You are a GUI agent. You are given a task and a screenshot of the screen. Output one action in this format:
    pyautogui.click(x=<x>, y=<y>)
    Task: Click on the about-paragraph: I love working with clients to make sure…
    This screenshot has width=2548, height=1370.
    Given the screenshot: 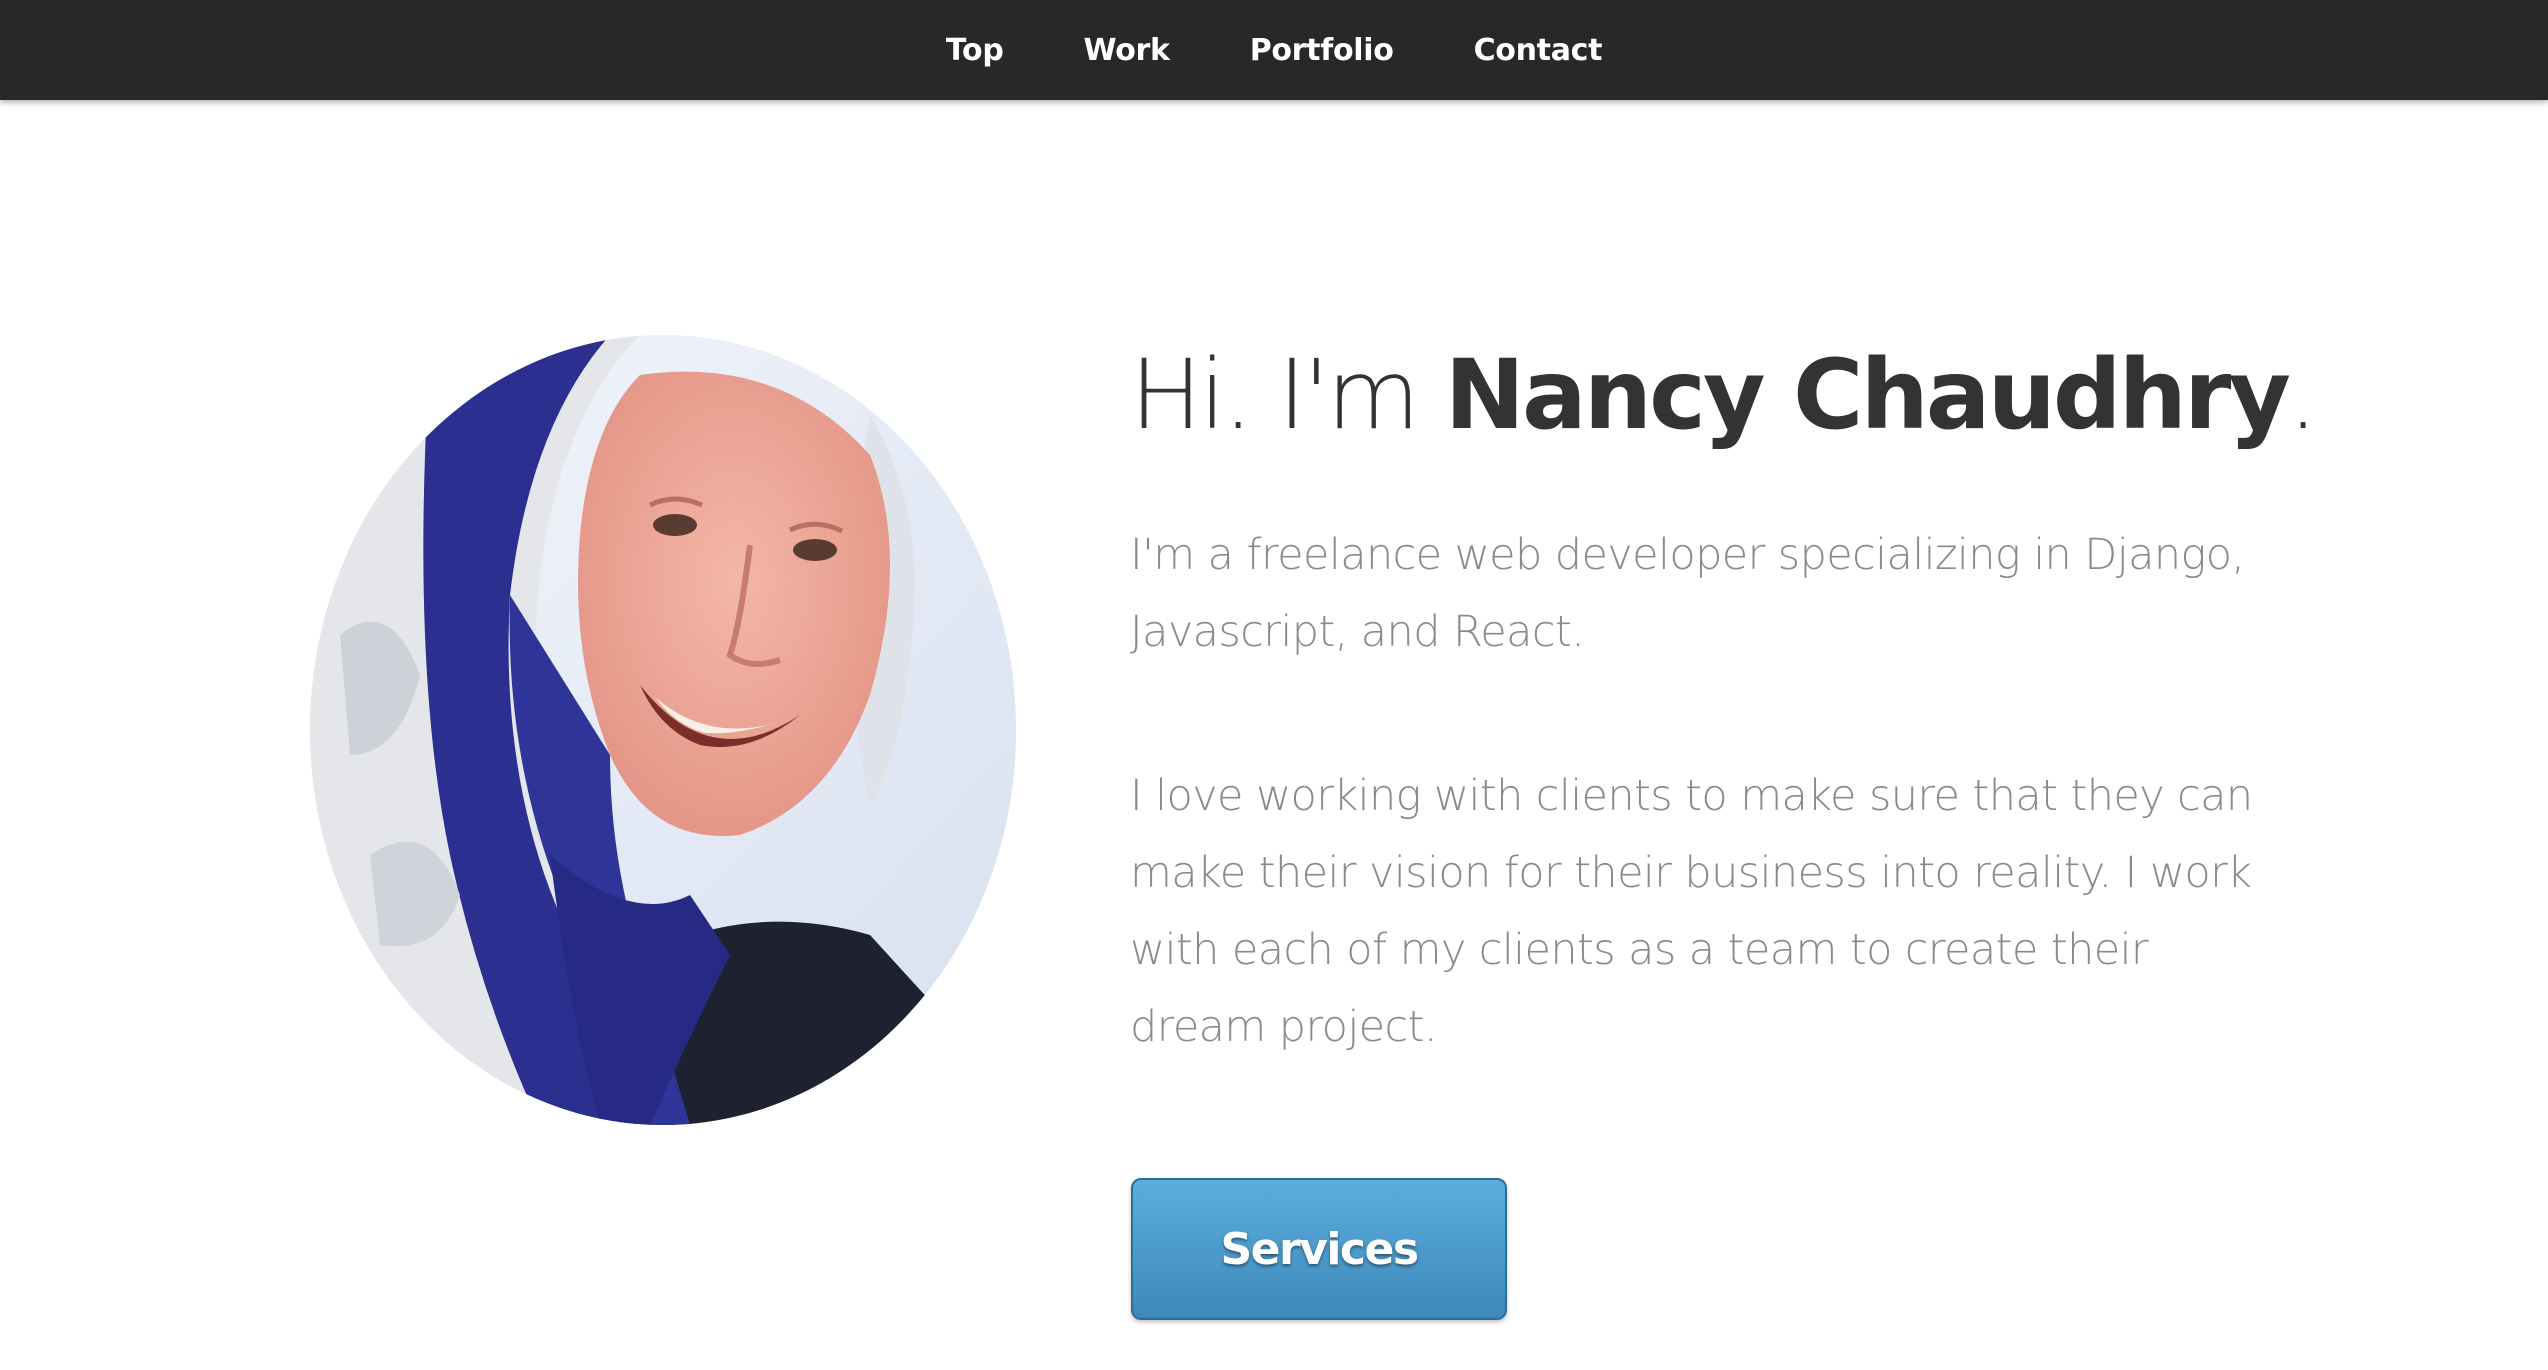 What is the action you would take?
    pyautogui.click(x=1691, y=911)
    